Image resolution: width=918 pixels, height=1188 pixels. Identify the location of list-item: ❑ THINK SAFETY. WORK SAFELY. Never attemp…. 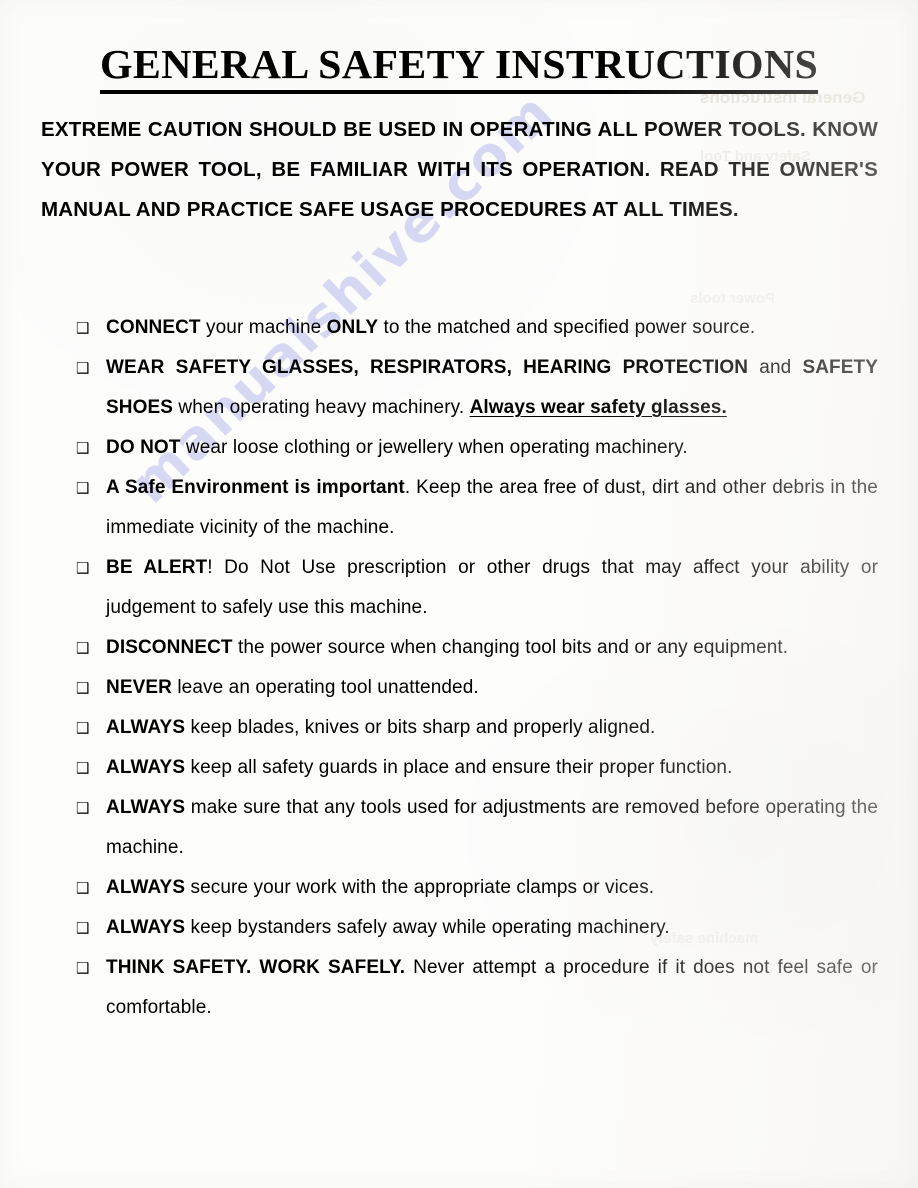
(474, 988).